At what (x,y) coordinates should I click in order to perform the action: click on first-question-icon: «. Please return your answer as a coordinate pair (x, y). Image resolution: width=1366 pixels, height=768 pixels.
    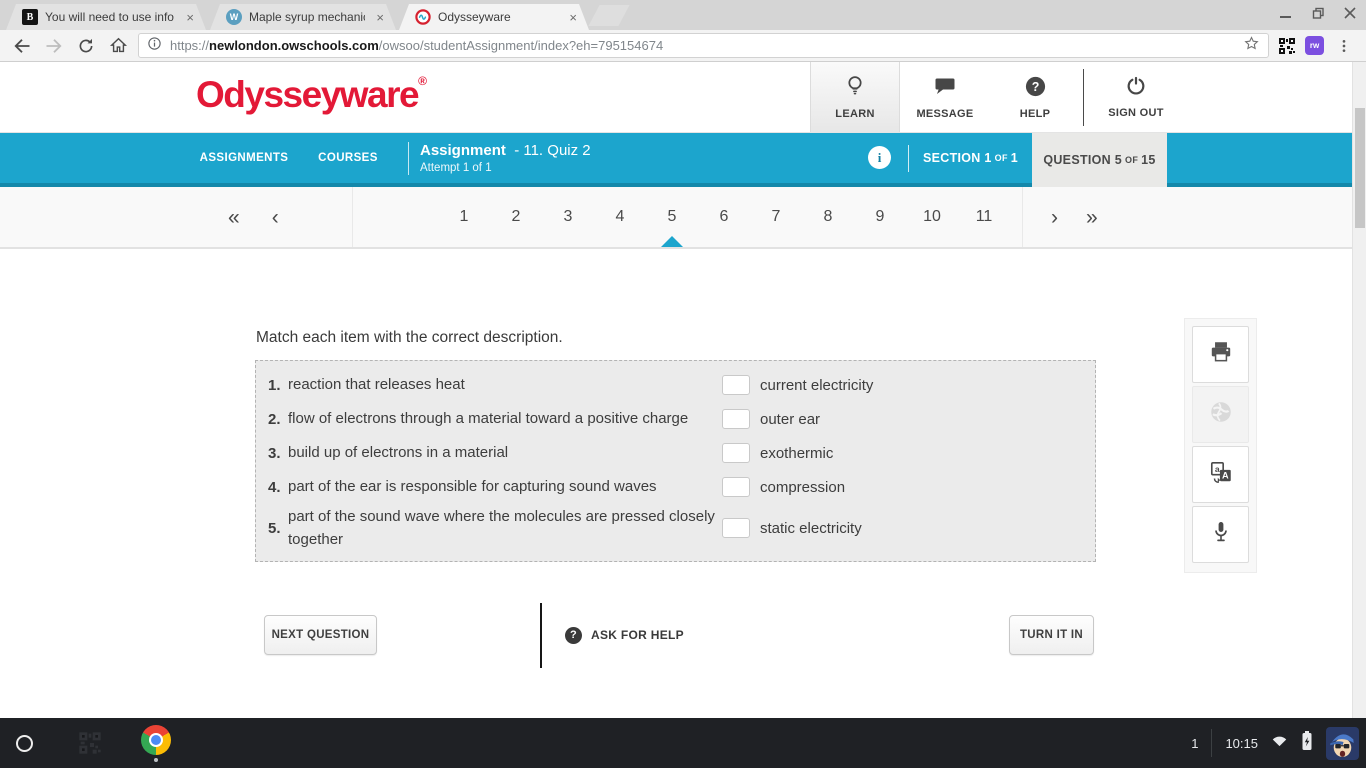
    Looking at the image, I should click on (234, 217).